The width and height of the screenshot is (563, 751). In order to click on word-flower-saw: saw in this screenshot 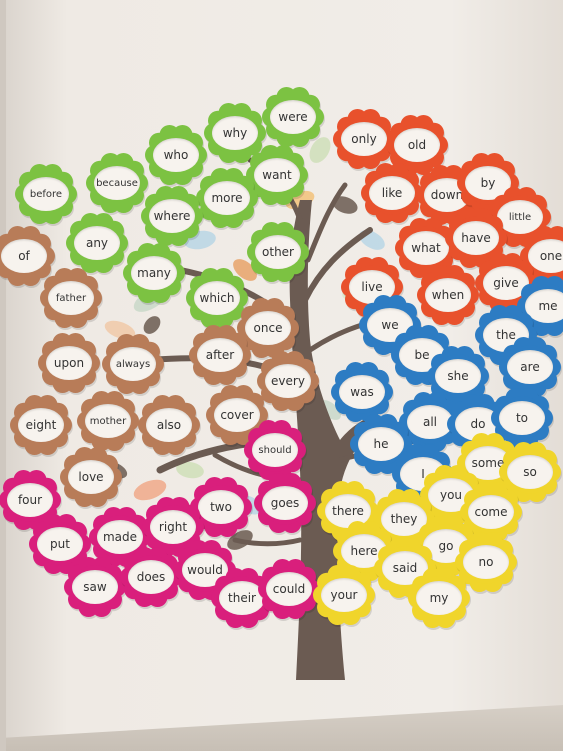, I will do `click(95, 587)`.